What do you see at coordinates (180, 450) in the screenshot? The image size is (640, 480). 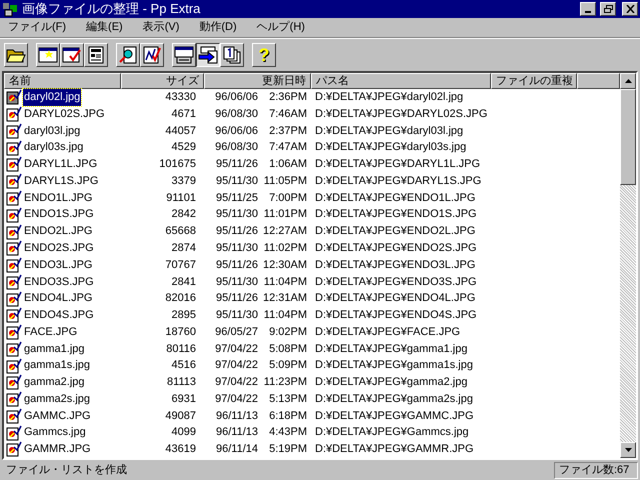 I see `size-cell-text: 43619` at bounding box center [180, 450].